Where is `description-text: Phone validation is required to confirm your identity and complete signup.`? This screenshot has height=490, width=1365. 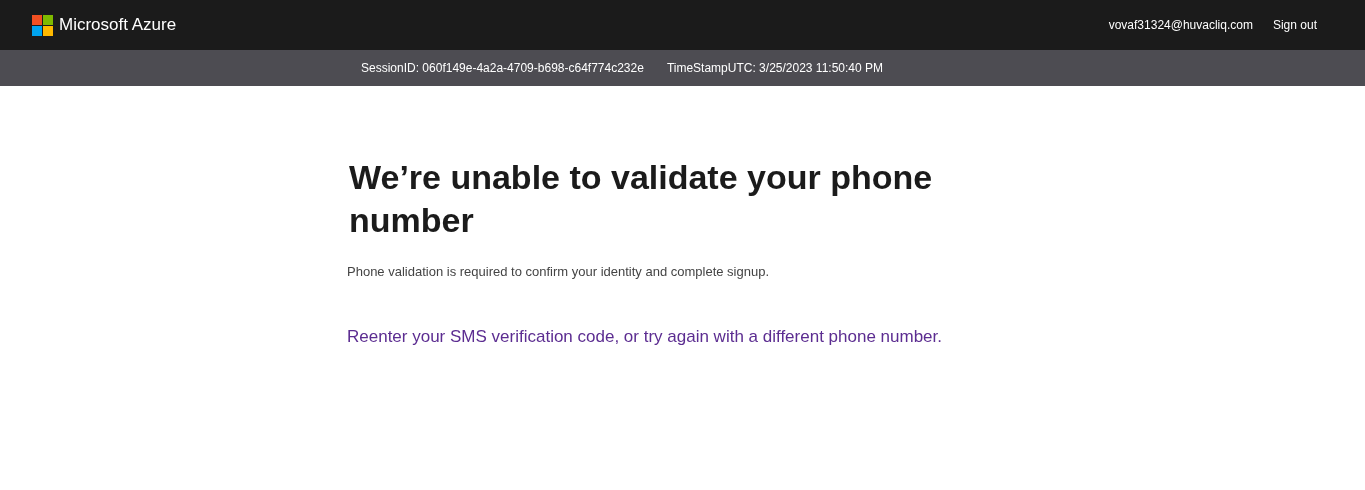
description-text: Phone validation is required to confirm your identity and complete signup. is located at coordinates (559, 271).